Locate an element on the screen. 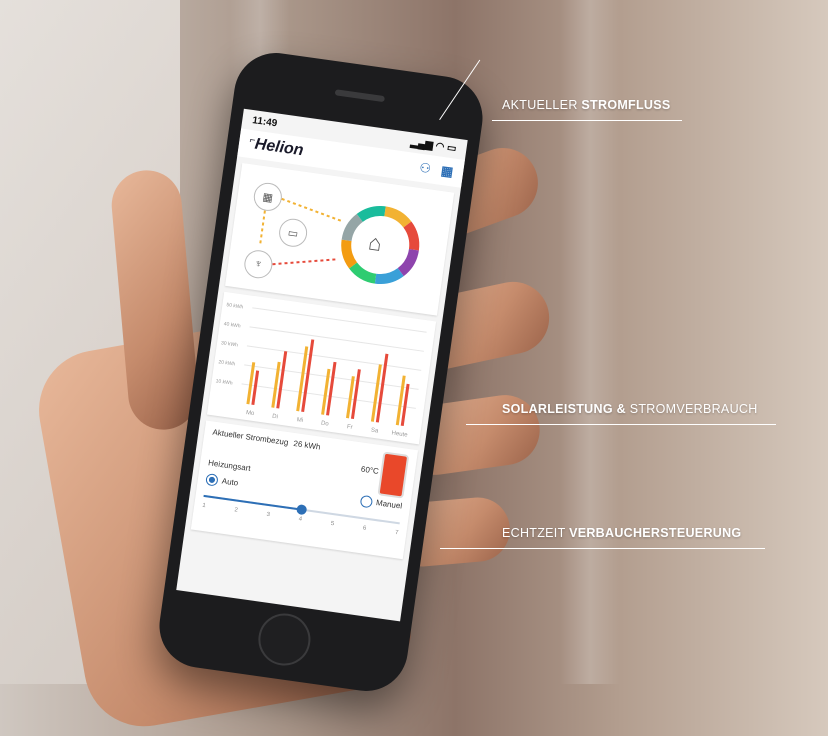 The width and height of the screenshot is (828, 736). slider-tick: 4 is located at coordinates (300, 519).